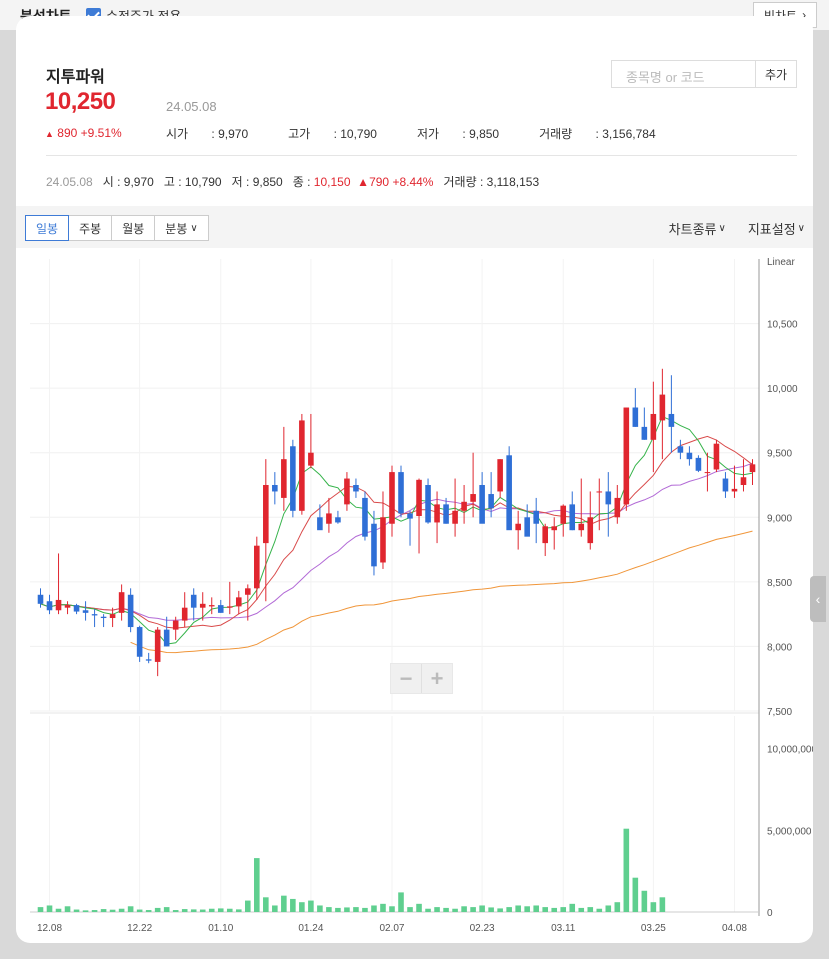 This screenshot has height=959, width=829. What do you see at coordinates (782, 389) in the screenshot?
I see `price-tick-label: 10,000` at bounding box center [782, 389].